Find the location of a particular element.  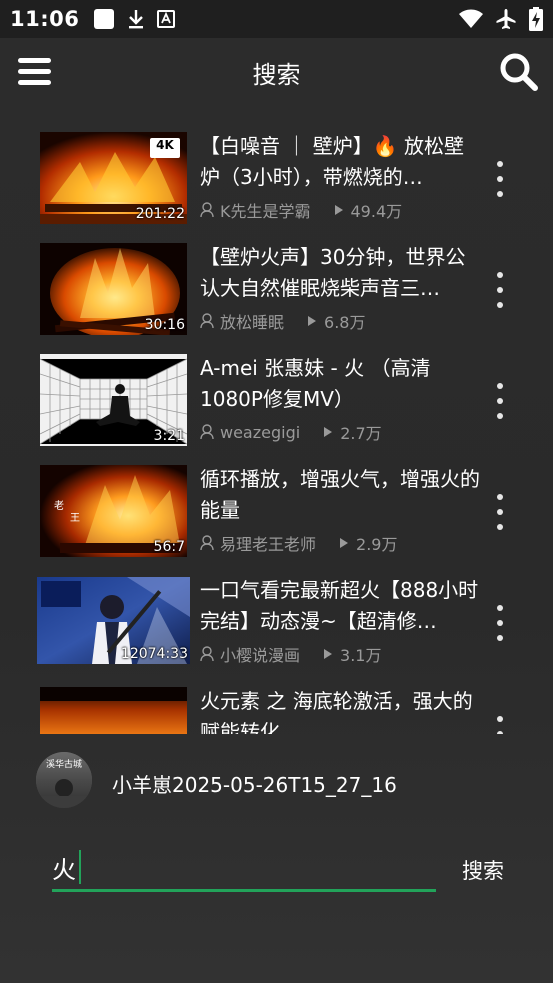

wifi-icon is located at coordinates (471, 18).